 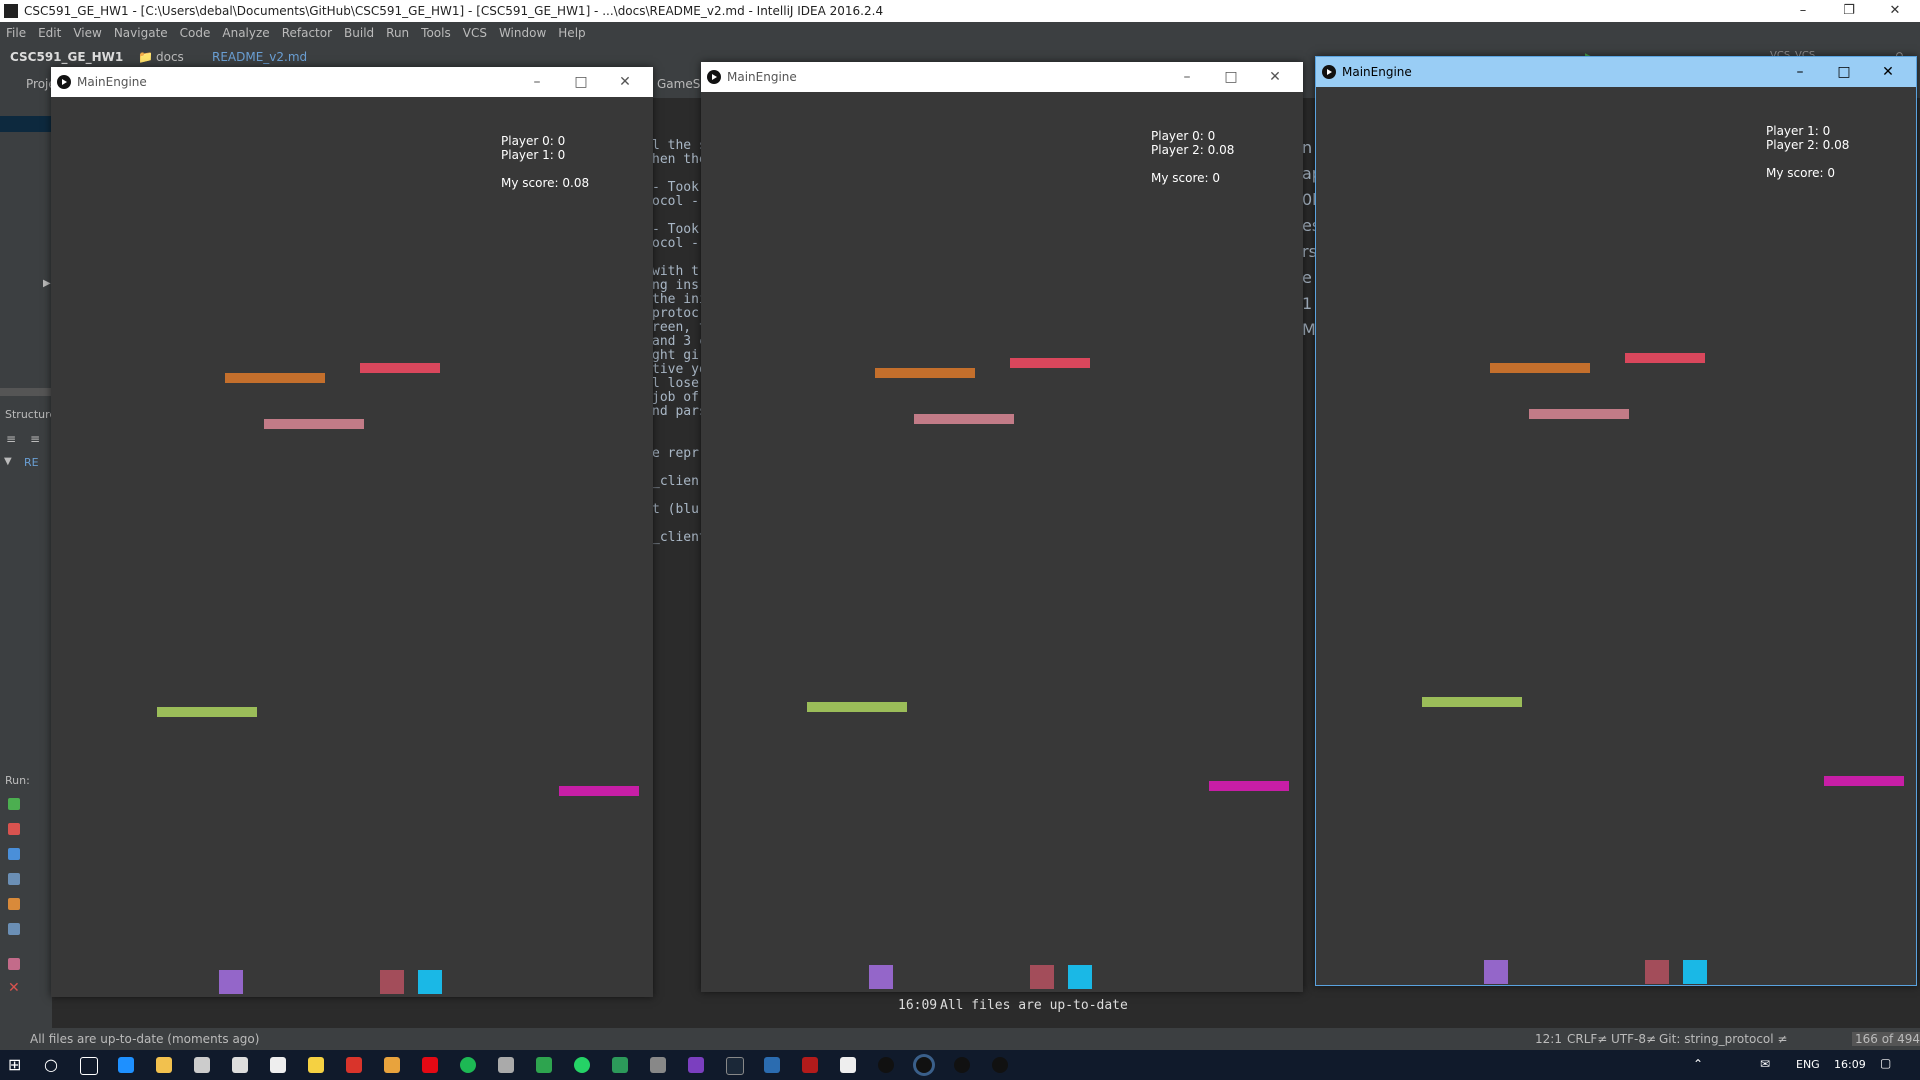 What do you see at coordinates (582, 1065) in the screenshot?
I see `whatsapp-icon` at bounding box center [582, 1065].